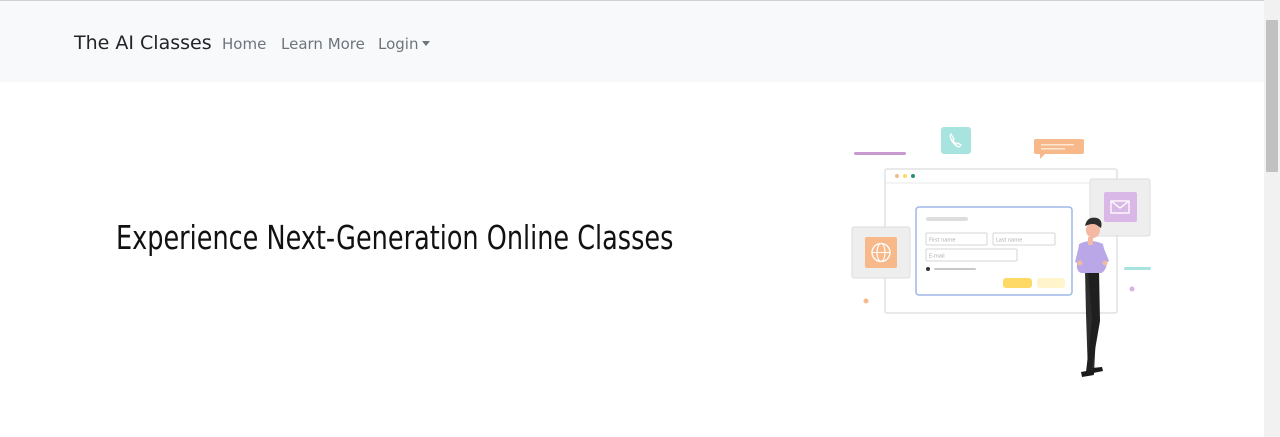  I want to click on form-cancel-button, so click(1051, 283).